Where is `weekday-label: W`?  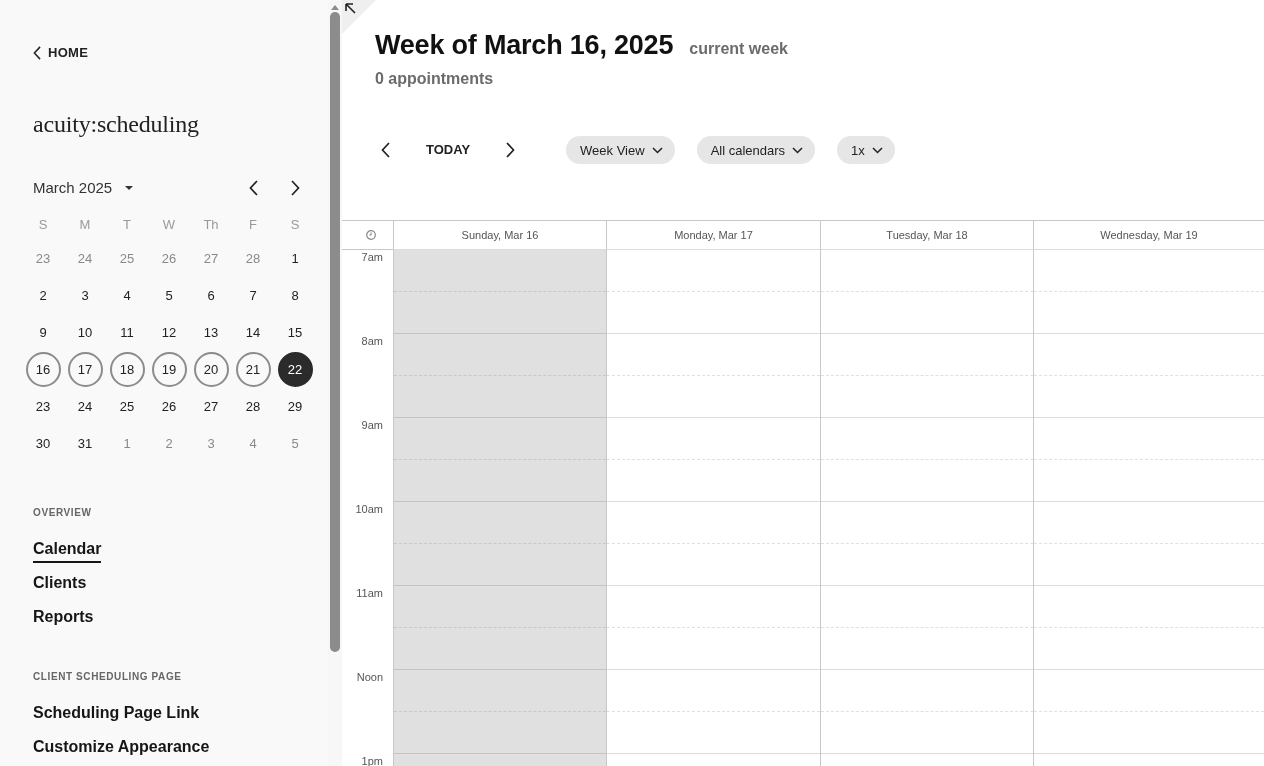
weekday-label: W is located at coordinates (169, 225).